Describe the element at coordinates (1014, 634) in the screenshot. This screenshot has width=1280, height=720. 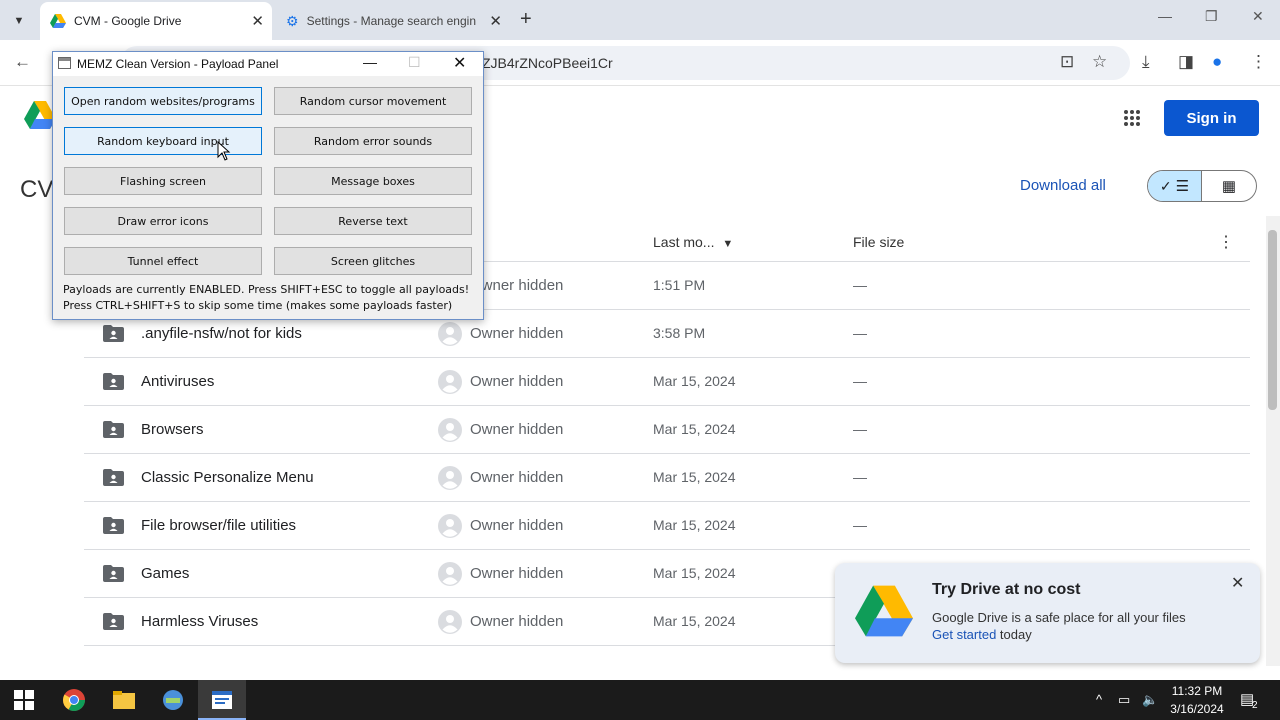
I see `promo-cta-suffix: today` at that location.